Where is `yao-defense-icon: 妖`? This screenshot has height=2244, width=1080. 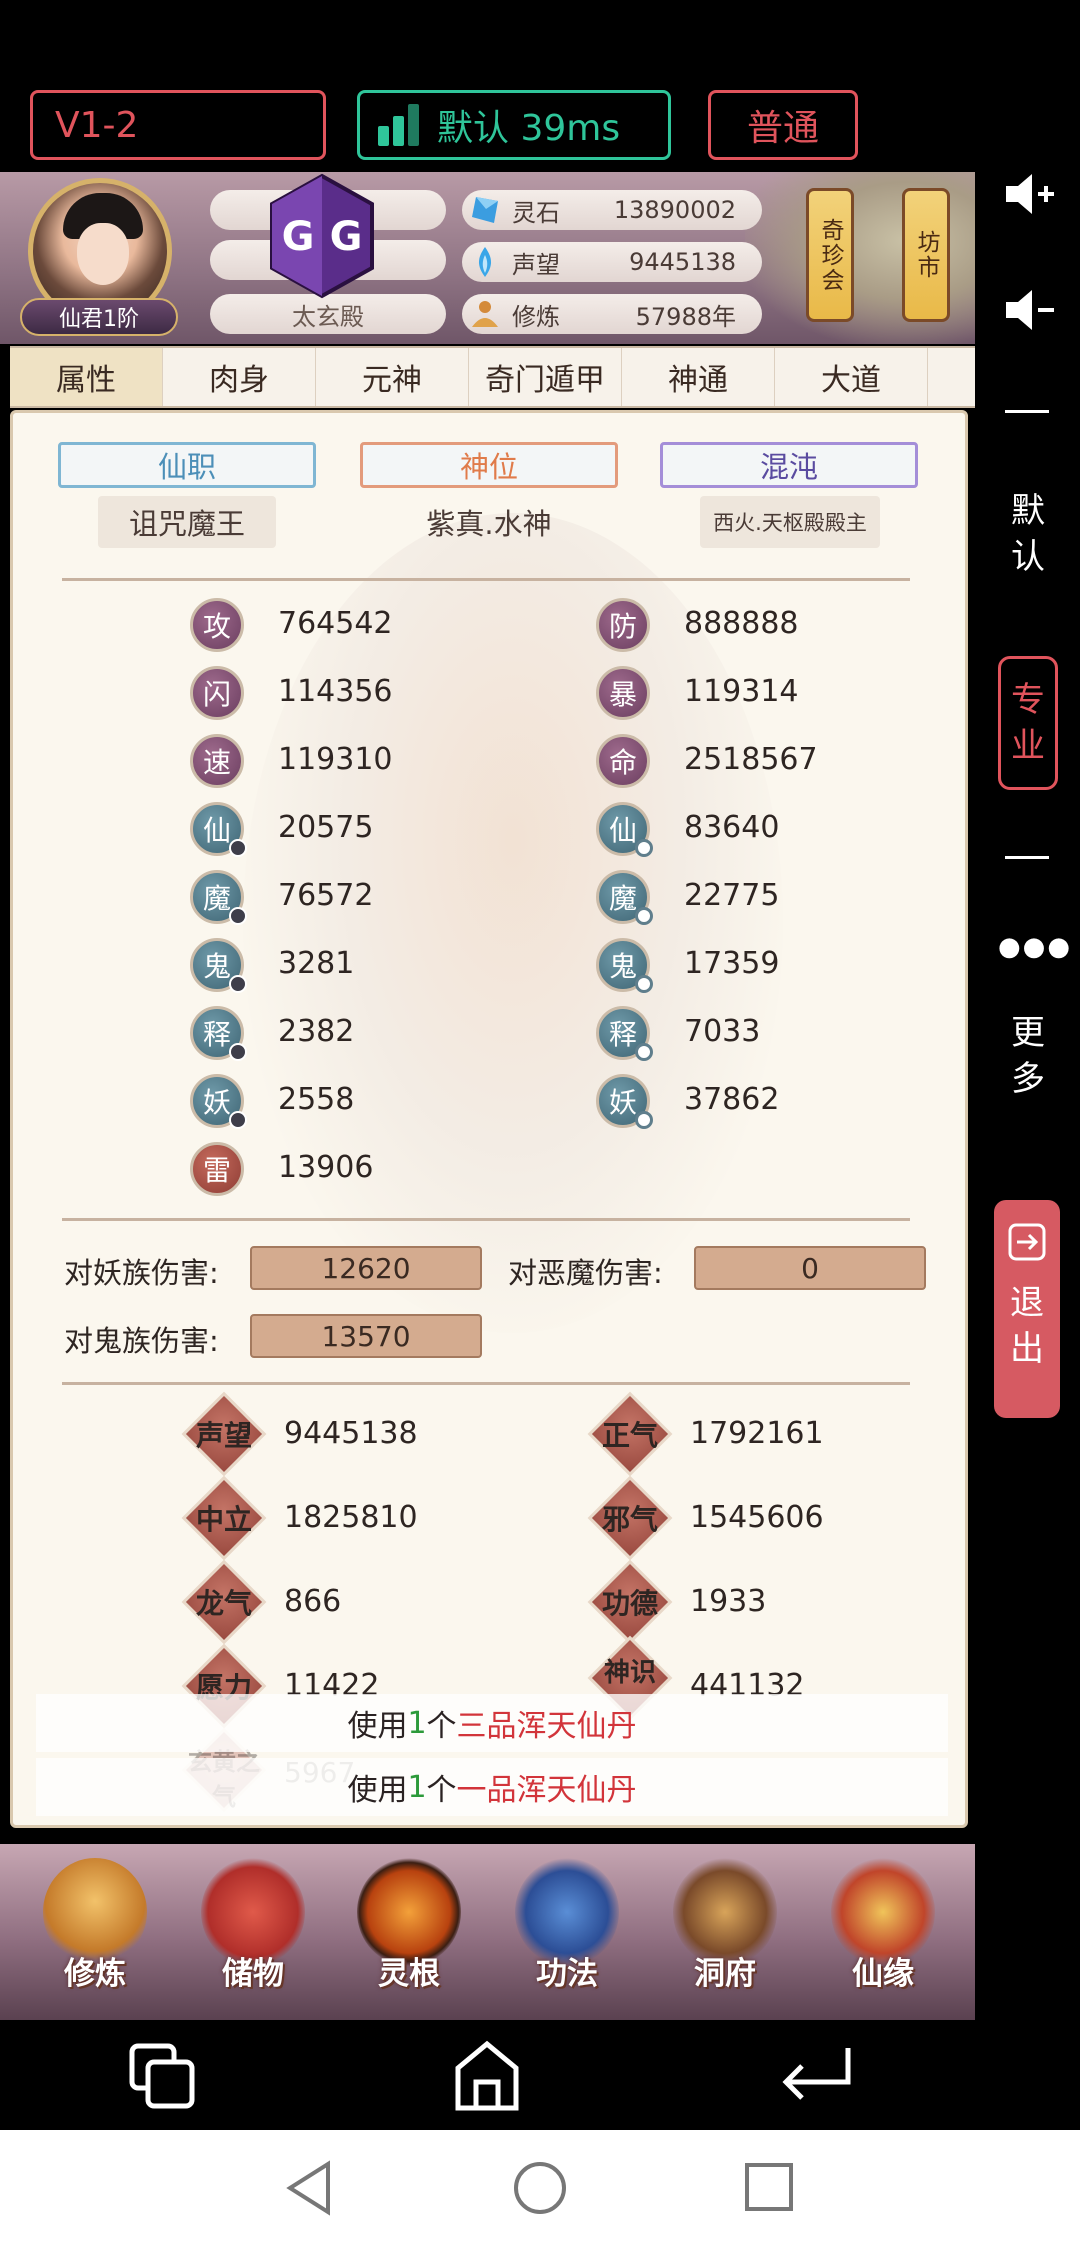
yao-defense-icon: 妖 is located at coordinates (624, 1101).